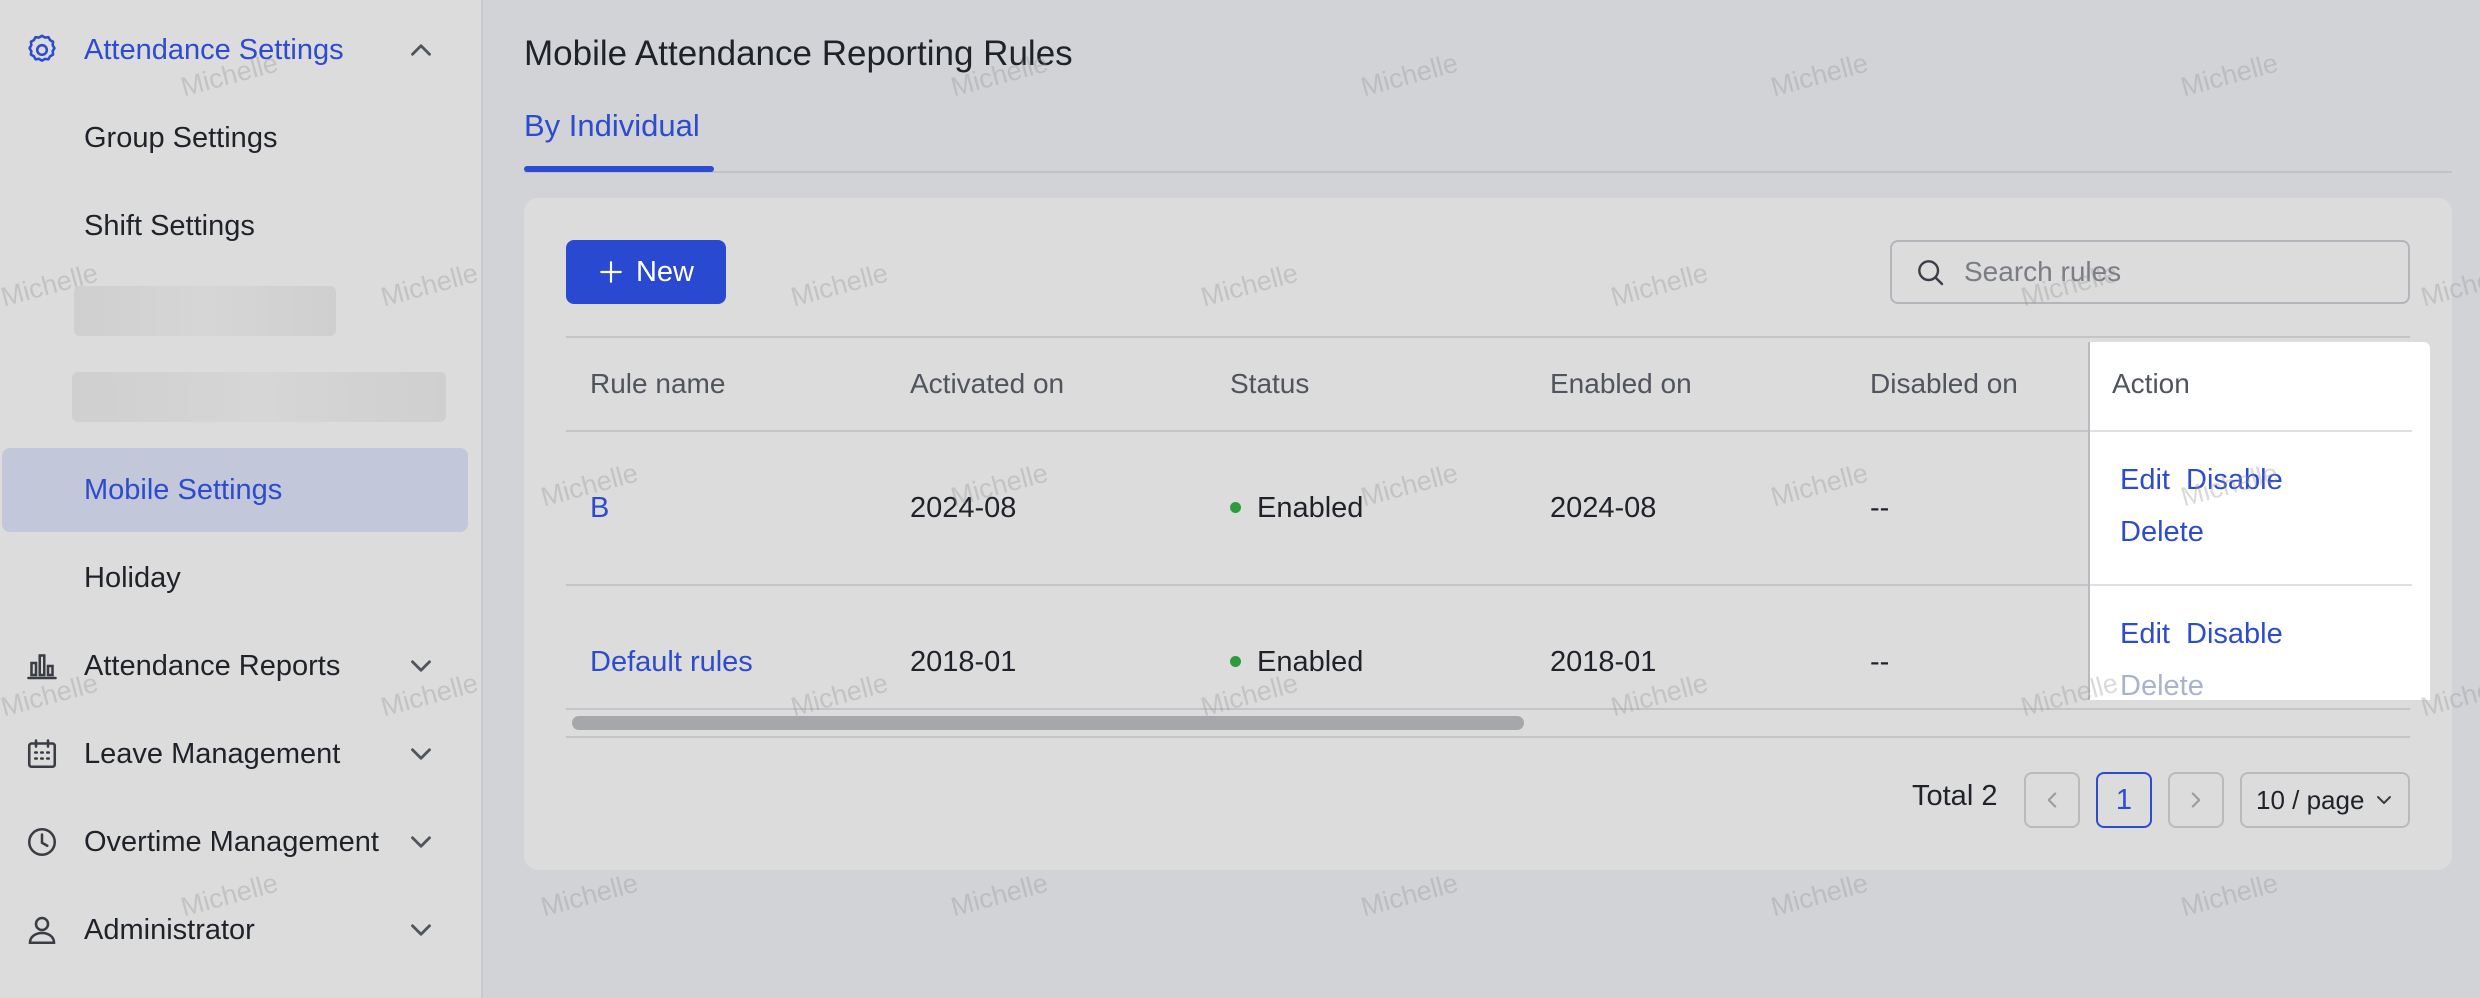  Describe the element at coordinates (2151, 383) in the screenshot. I see `column-header-action: Action` at that location.